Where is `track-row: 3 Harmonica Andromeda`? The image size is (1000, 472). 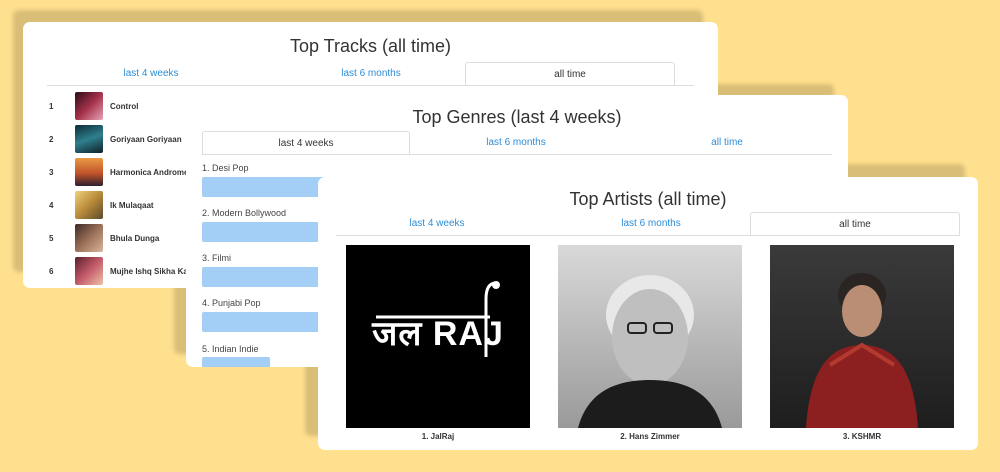
track-row: 3 Harmonica Andromeda is located at coordinates (123, 172).